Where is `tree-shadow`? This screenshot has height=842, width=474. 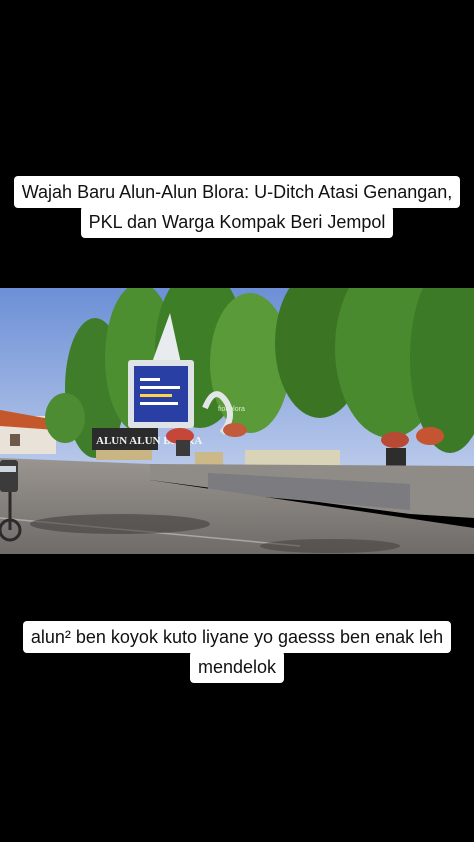 tree-shadow is located at coordinates (120, 524).